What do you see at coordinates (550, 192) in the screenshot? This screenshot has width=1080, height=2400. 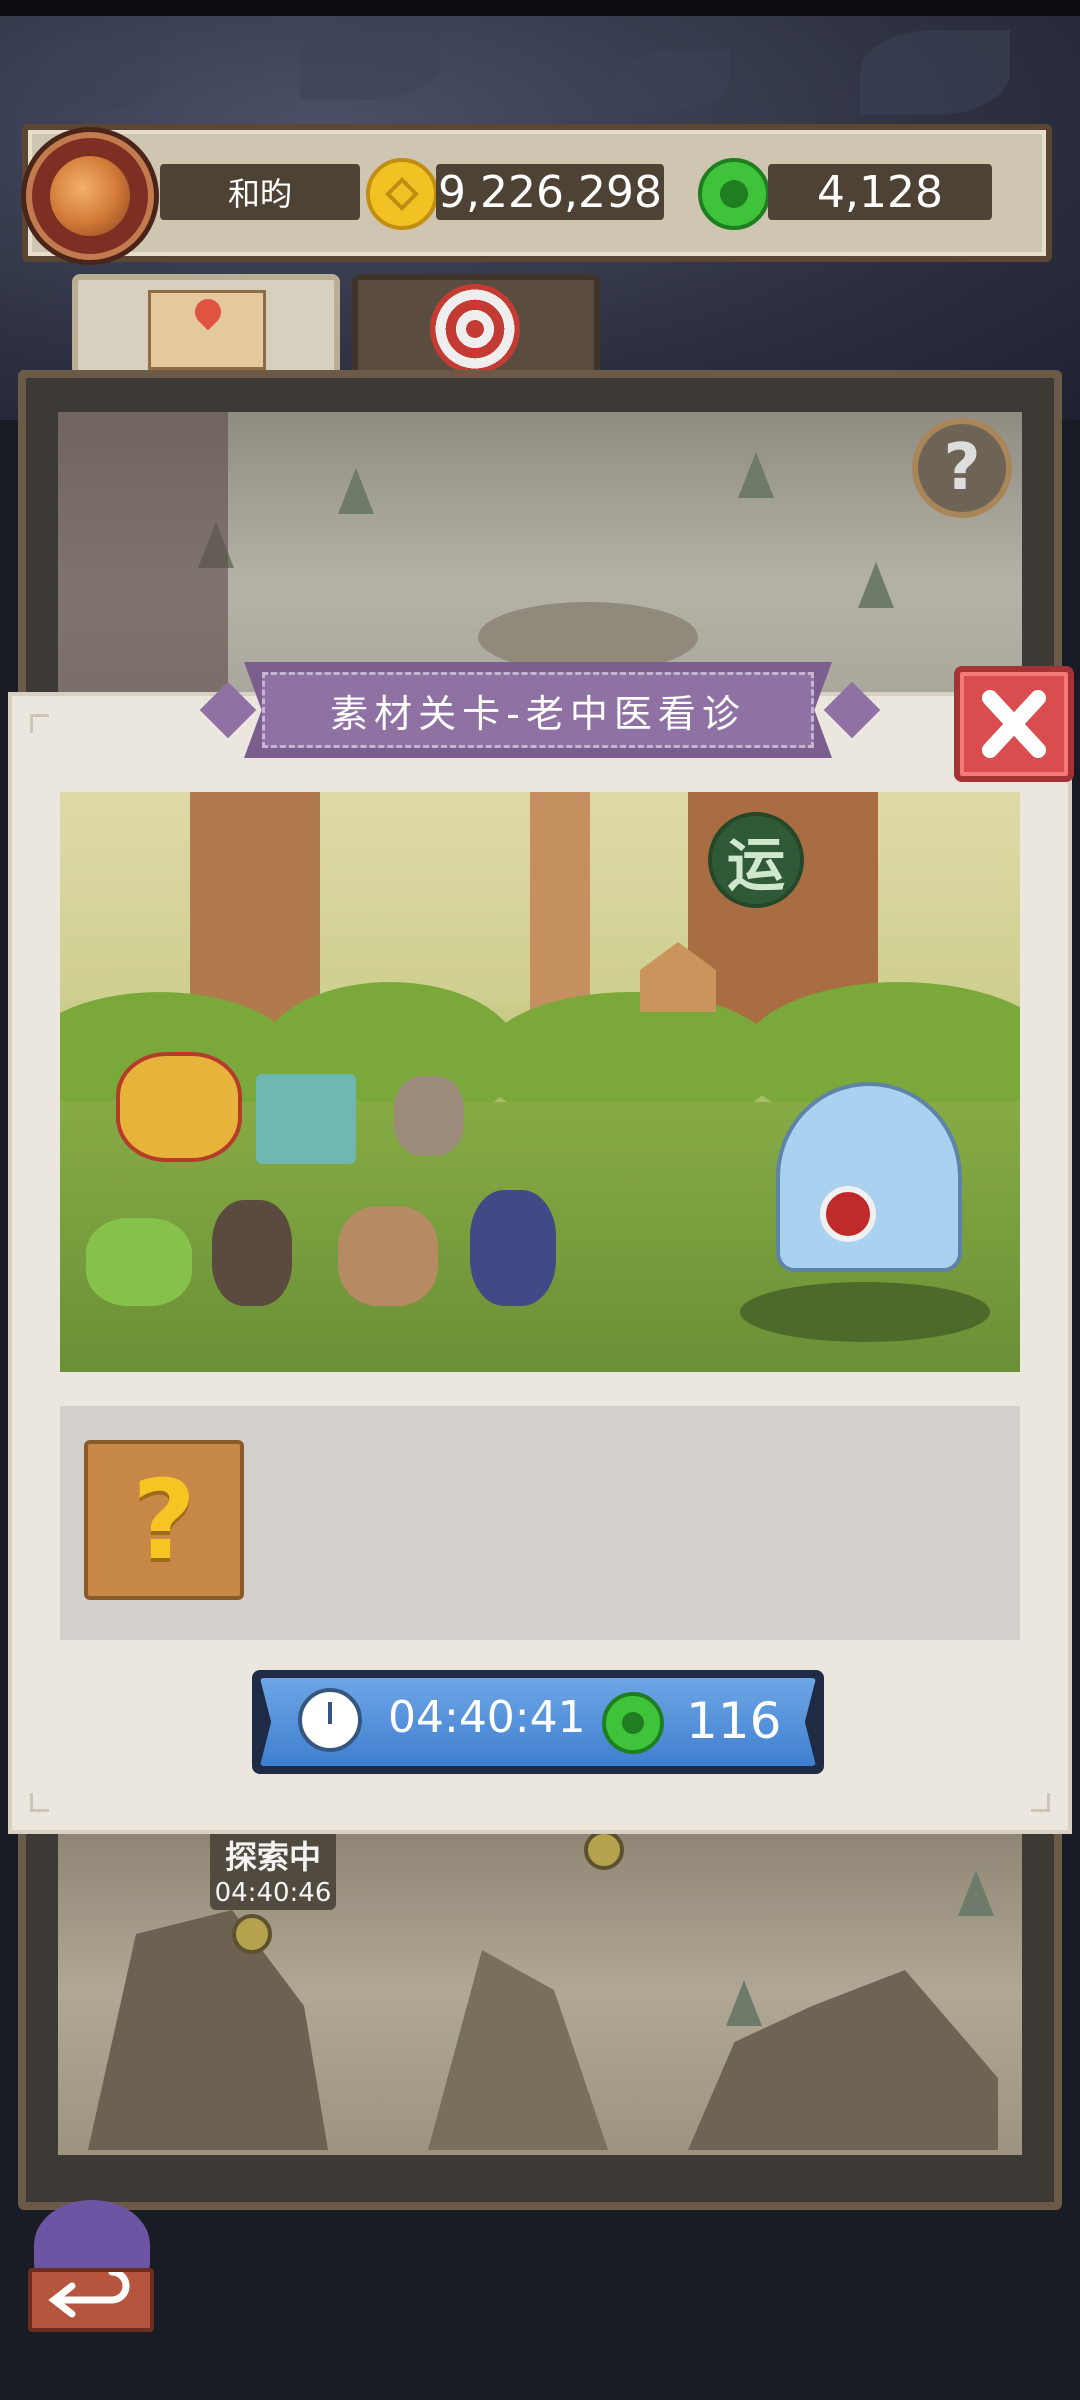 I see `gold-coin-count: 9,226,298` at bounding box center [550, 192].